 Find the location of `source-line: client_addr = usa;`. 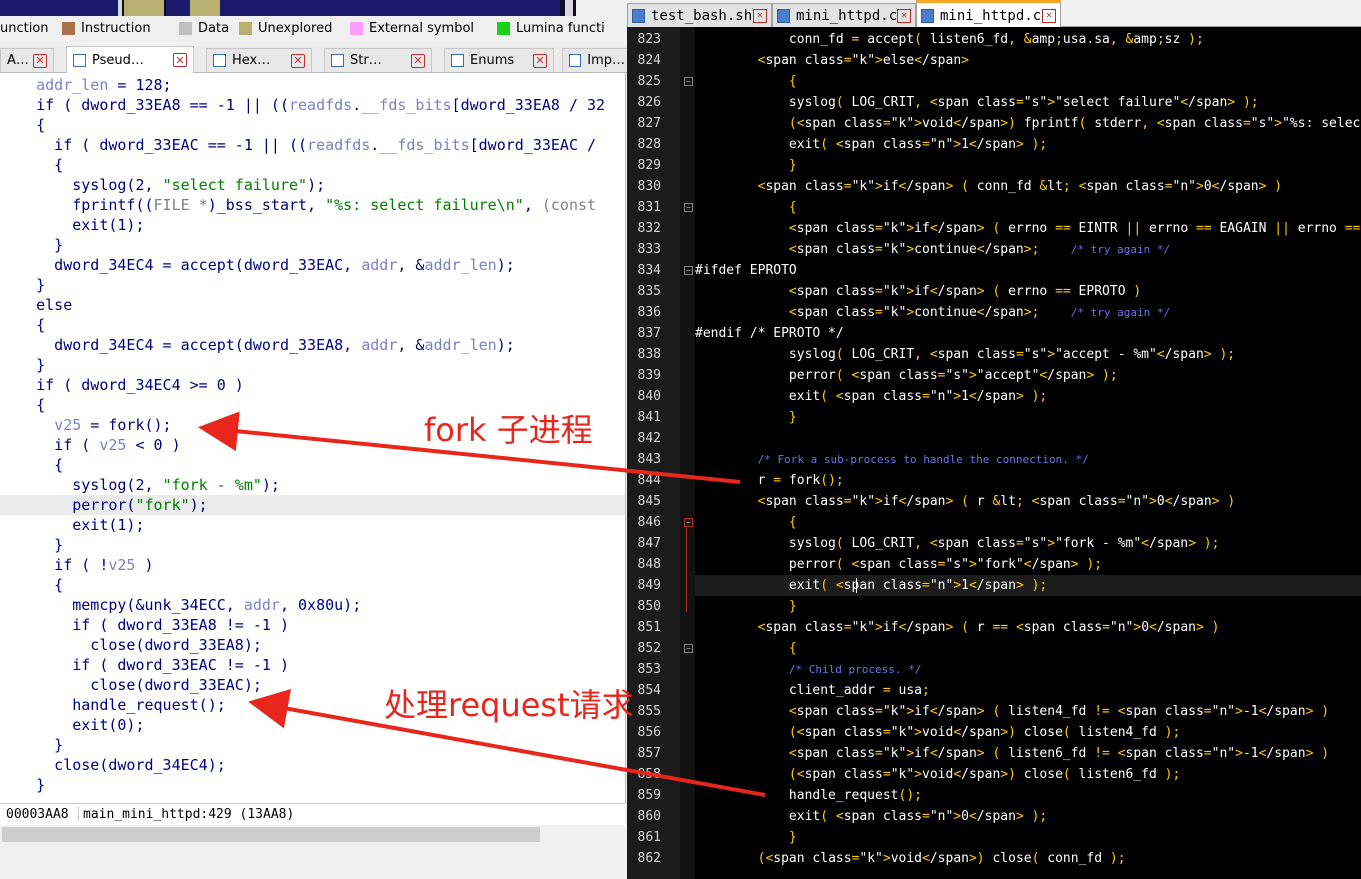

source-line: client_addr = usa; is located at coordinates (812, 690).